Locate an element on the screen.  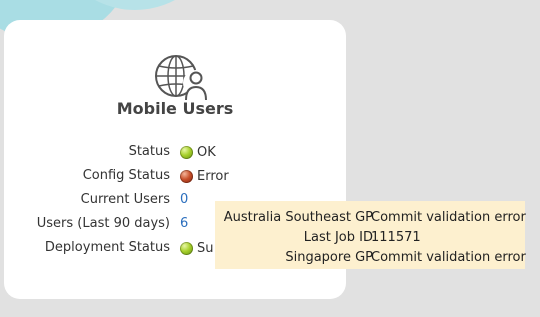
tooltip-key: Singapore GP is located at coordinates (329, 257).